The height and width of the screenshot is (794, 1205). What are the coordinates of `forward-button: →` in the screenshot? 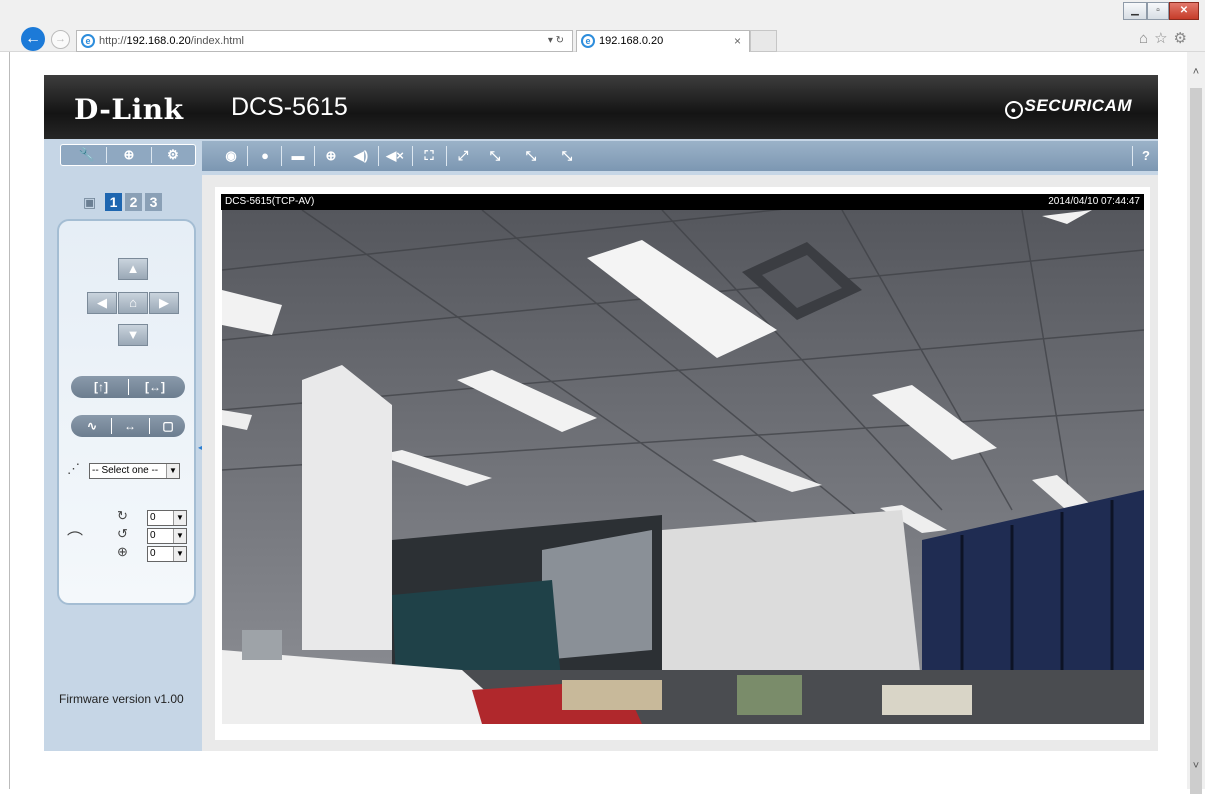 It's located at (60, 39).